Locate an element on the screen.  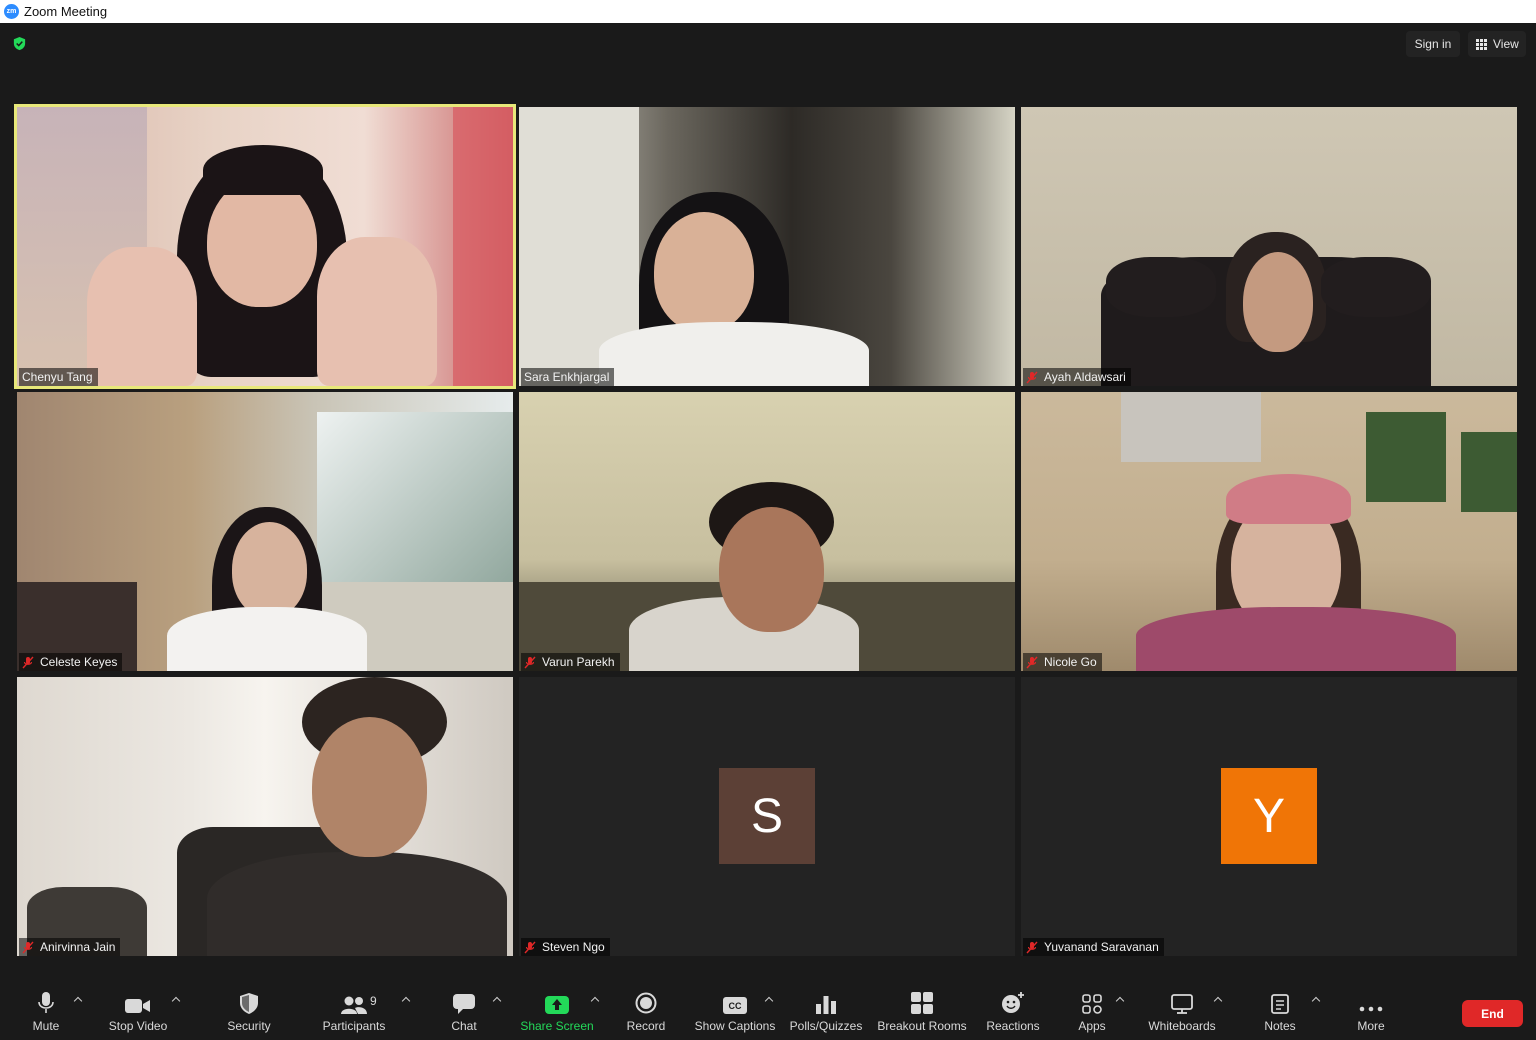
breakout-rooms-label: Breakout Rooms is located at coordinates (922, 1026).